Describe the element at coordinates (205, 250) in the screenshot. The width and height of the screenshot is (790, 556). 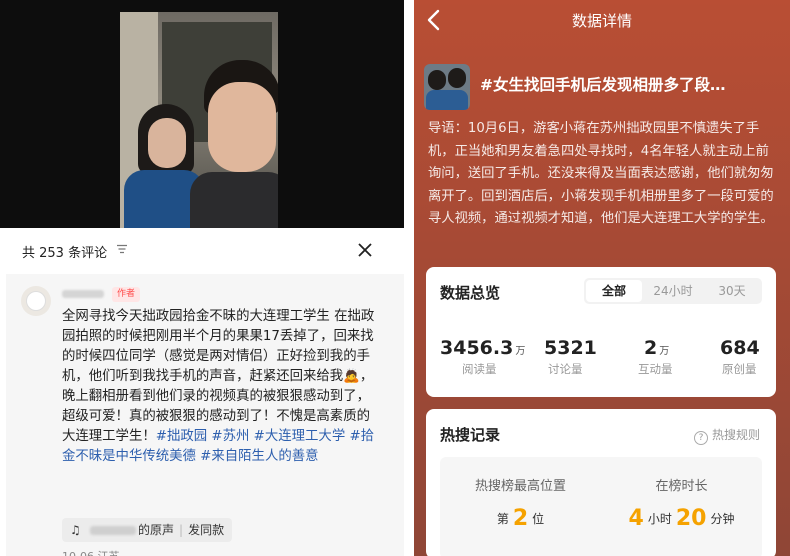
I see `comment-sheet-header: 共 253 条评论` at that location.